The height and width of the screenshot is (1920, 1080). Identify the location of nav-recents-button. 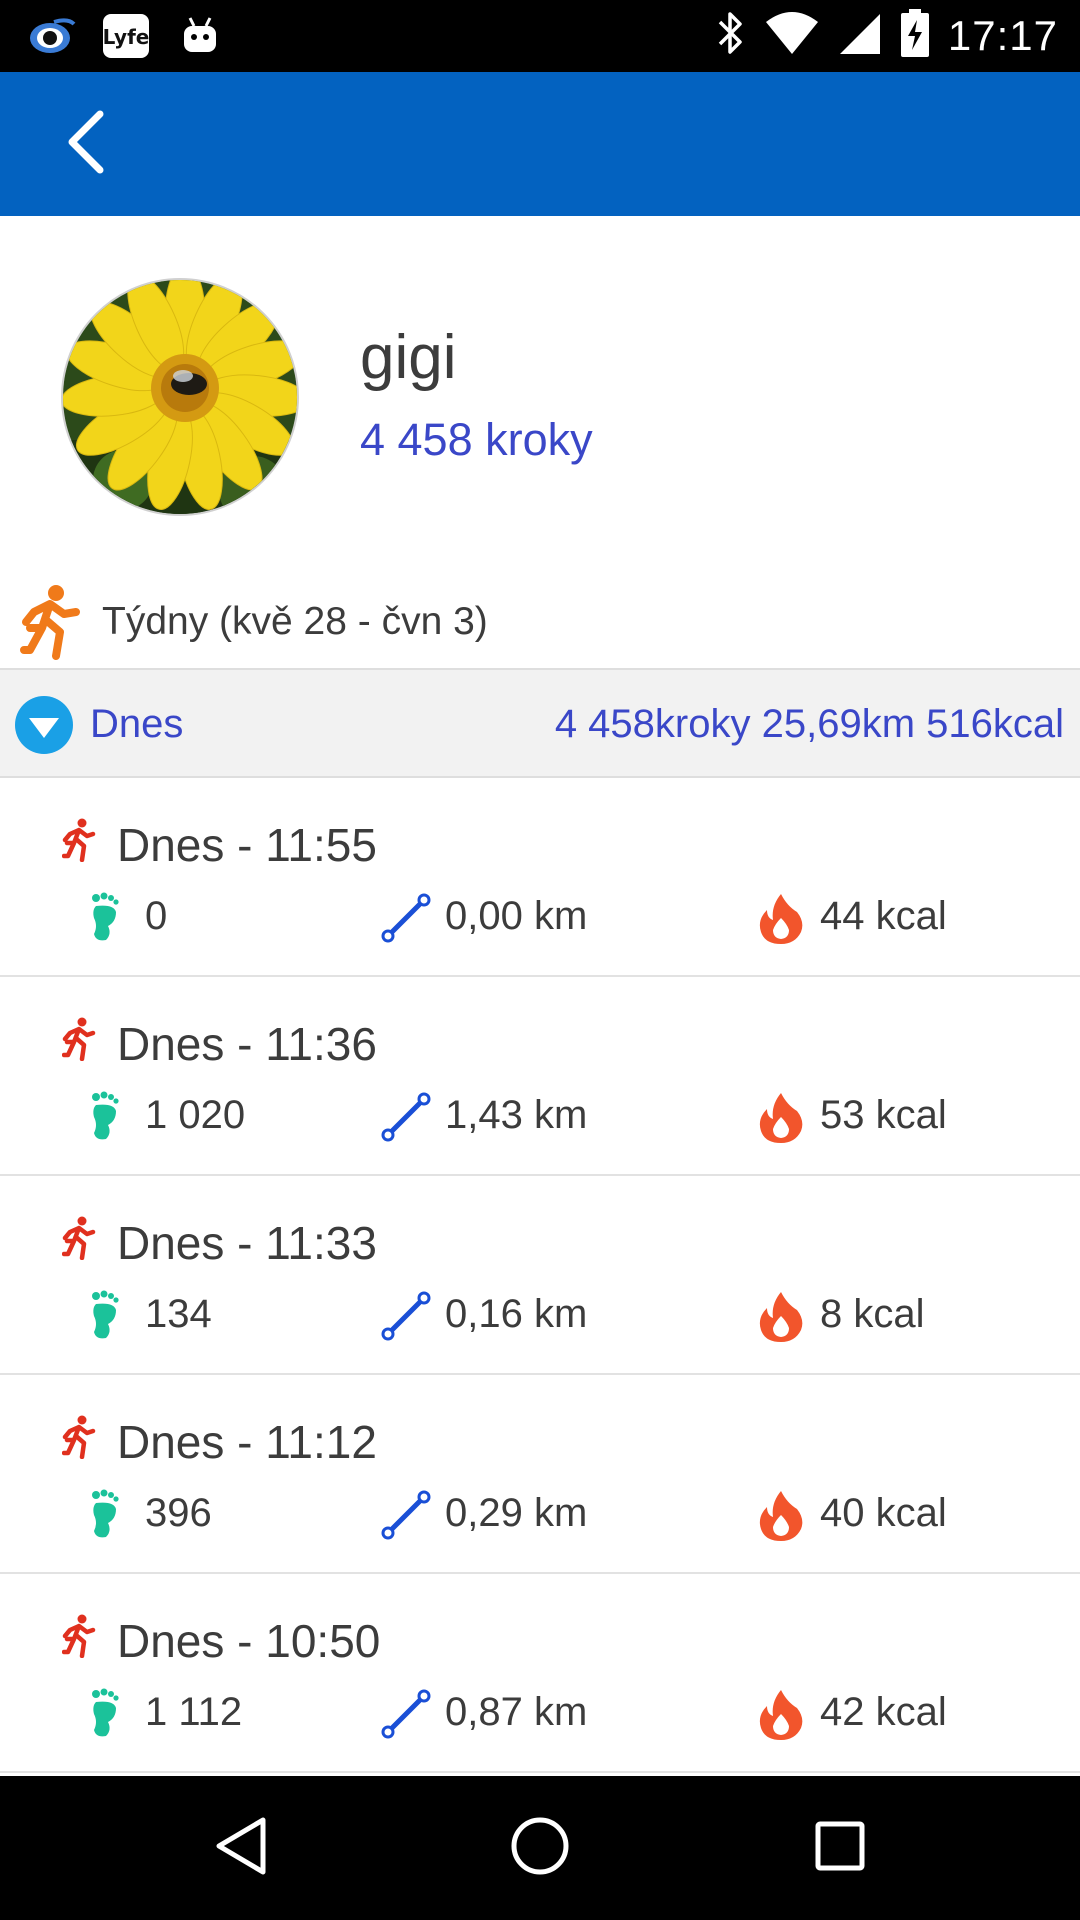
(840, 1848).